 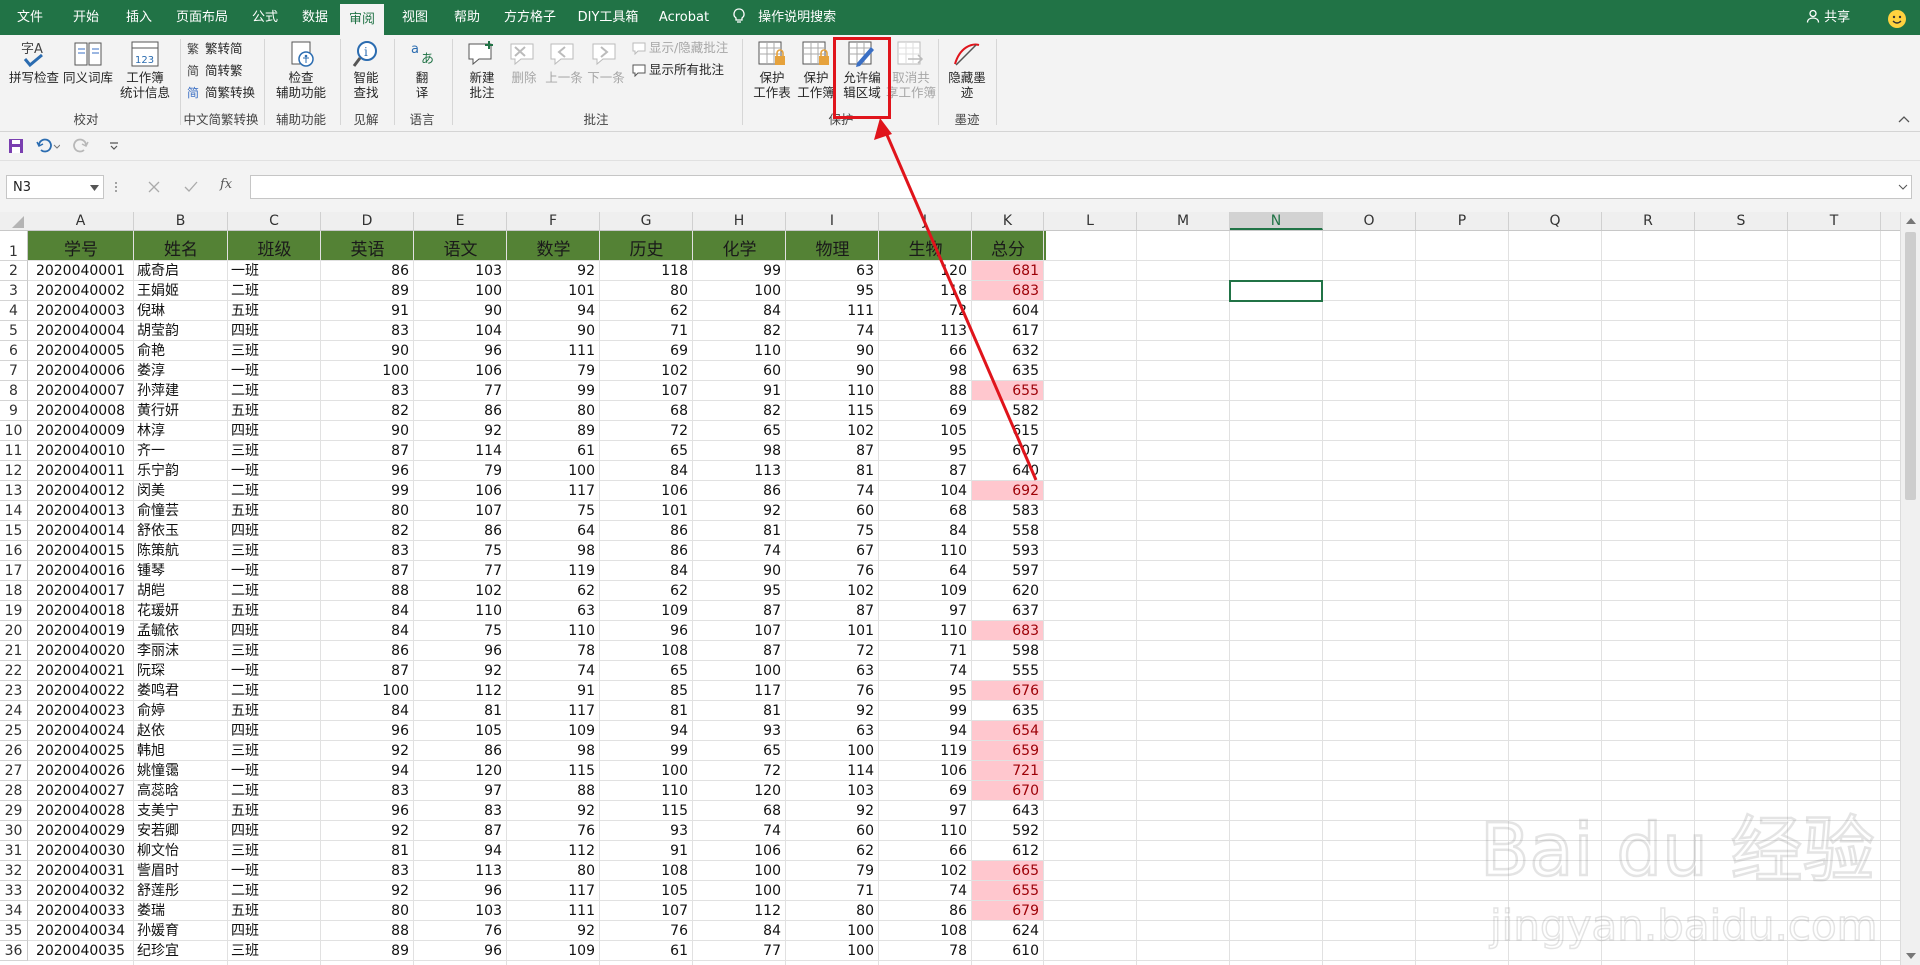 I want to click on table-cell: 62, so click(x=646, y=310).